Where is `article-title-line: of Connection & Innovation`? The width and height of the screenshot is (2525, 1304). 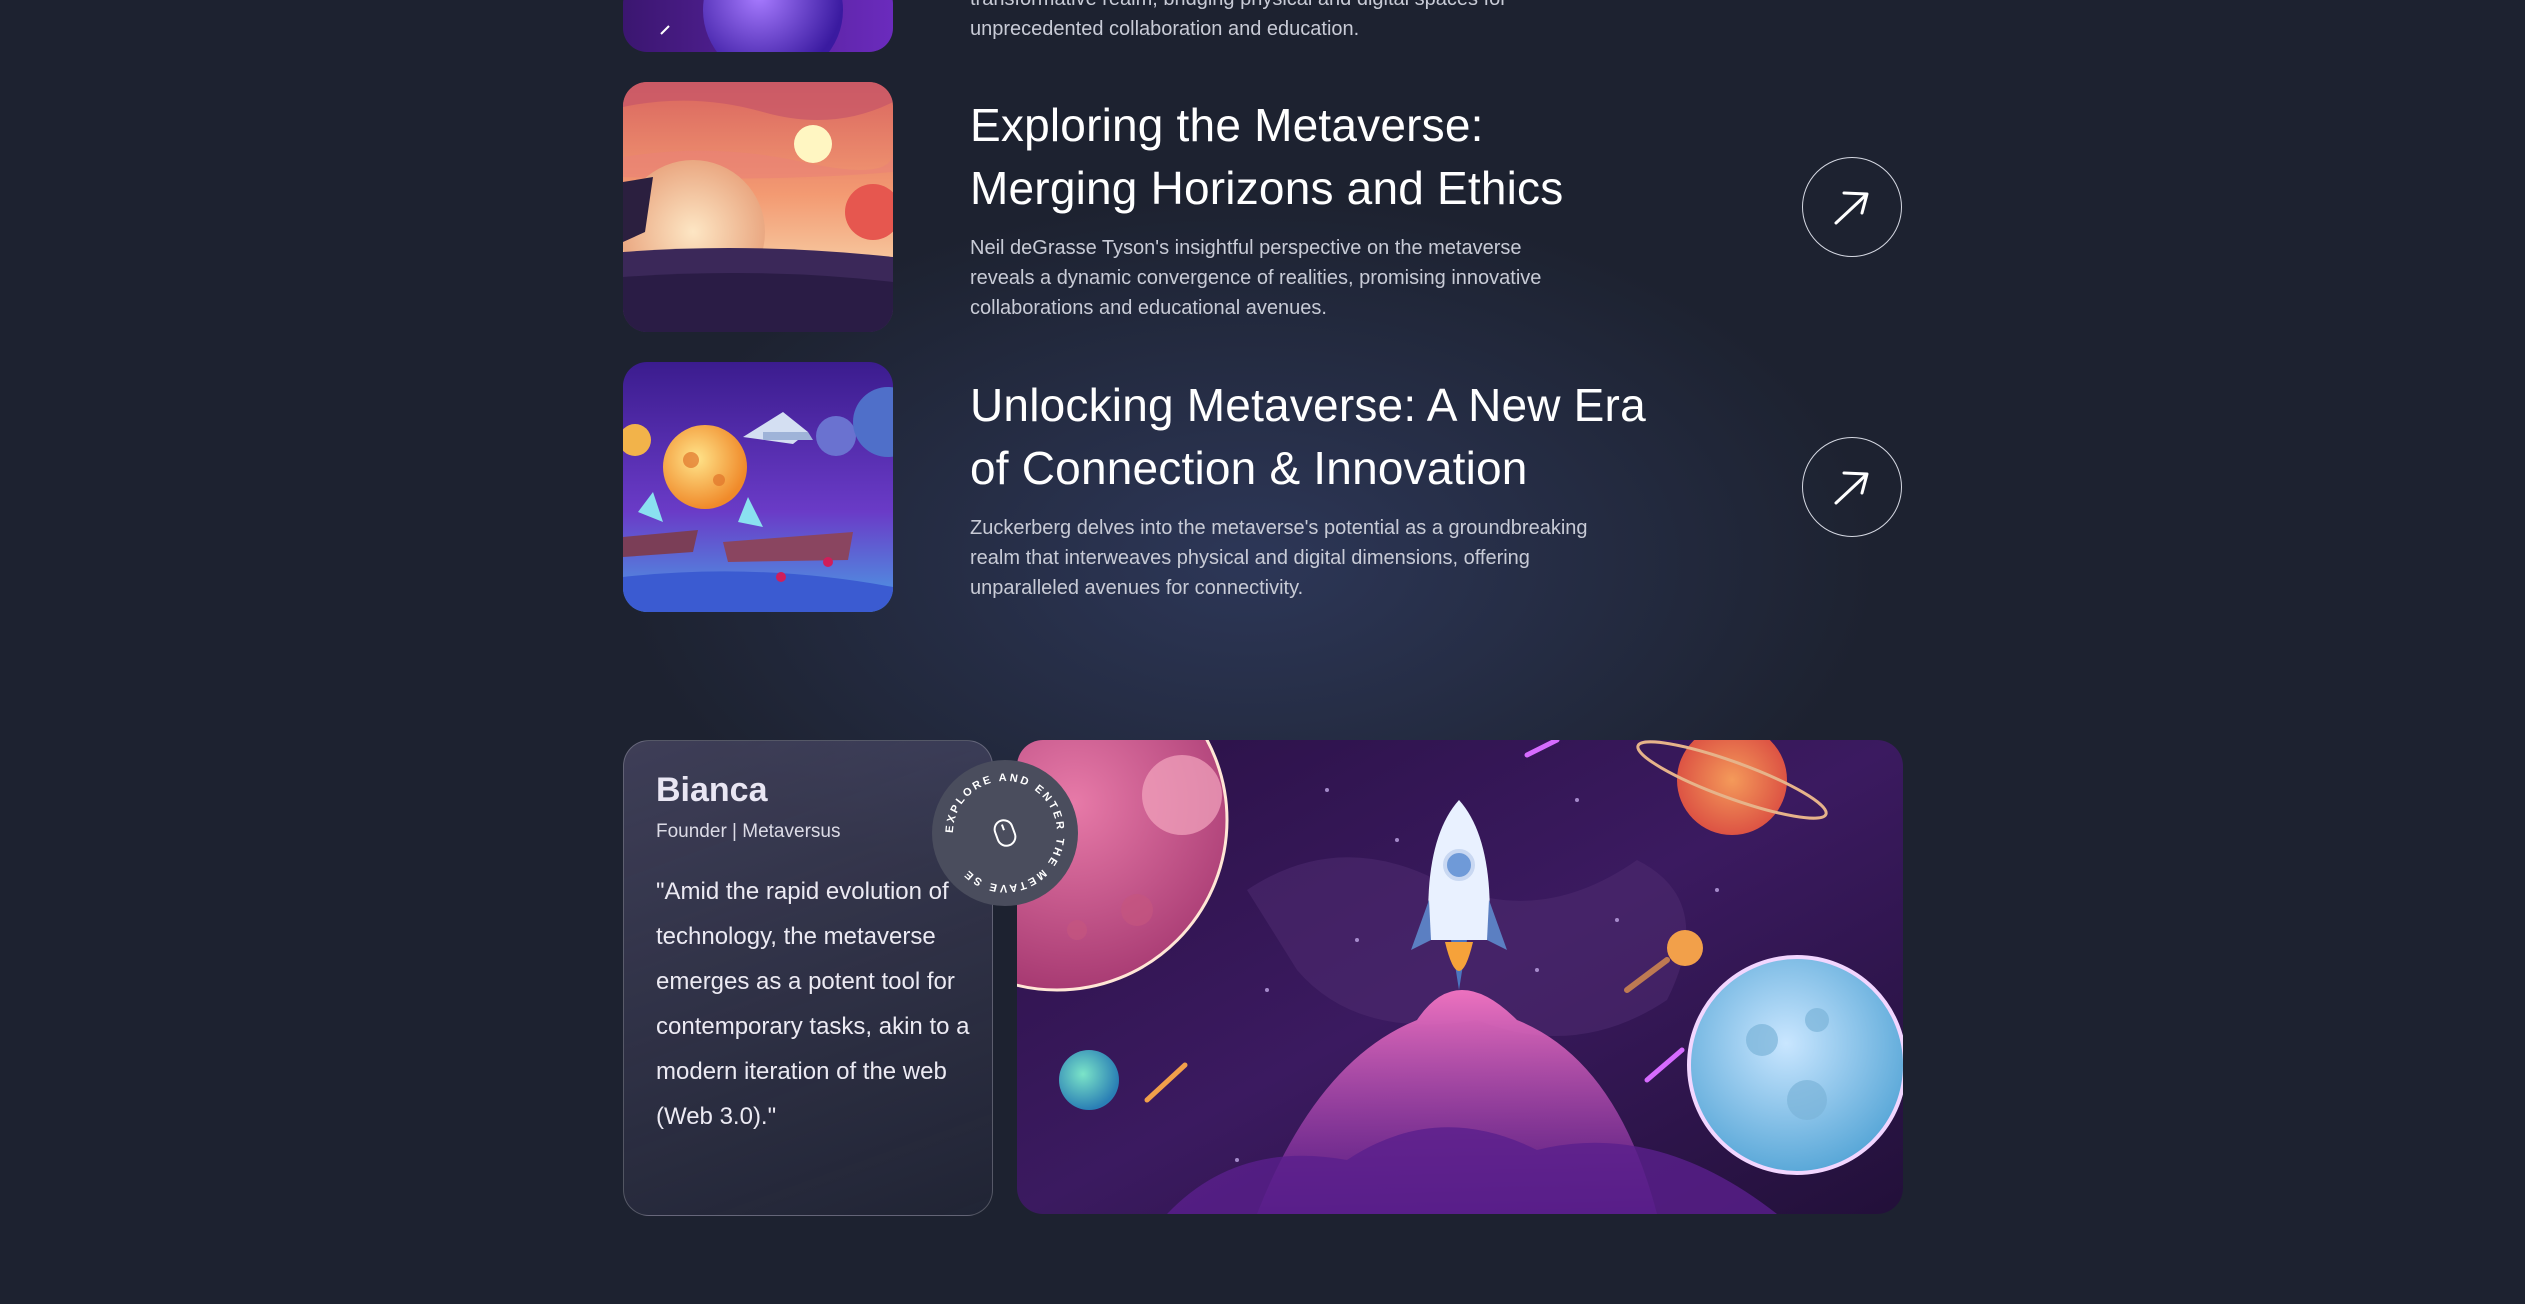 article-title-line: of Connection & Innovation is located at coordinates (1249, 468).